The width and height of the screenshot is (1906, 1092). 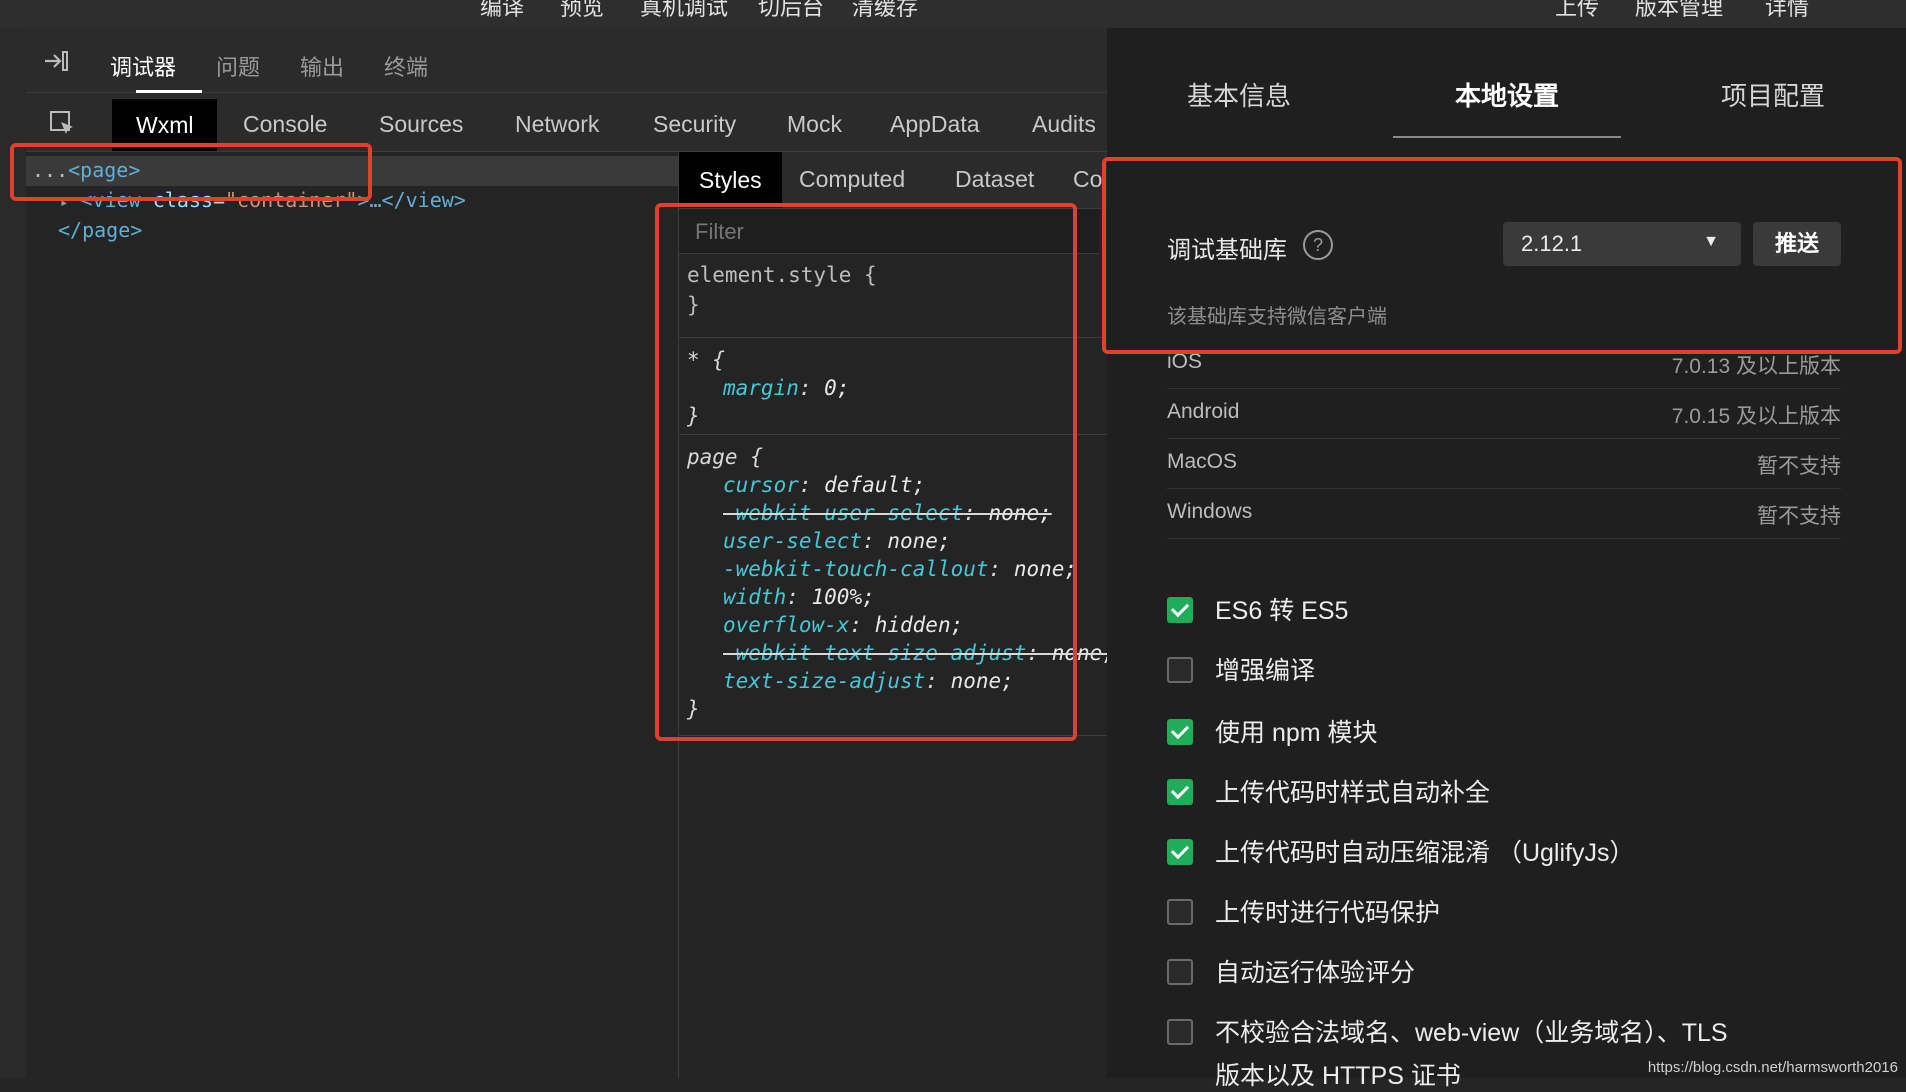 What do you see at coordinates (1502, 255) in the screenshot?
I see `highlight-box-base-library` at bounding box center [1502, 255].